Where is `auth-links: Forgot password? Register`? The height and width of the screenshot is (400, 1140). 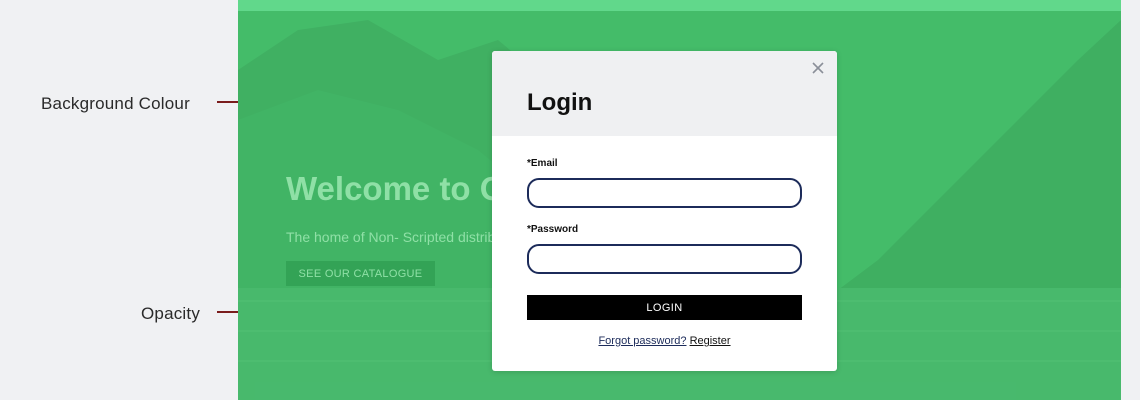 auth-links: Forgot password? Register is located at coordinates (664, 341).